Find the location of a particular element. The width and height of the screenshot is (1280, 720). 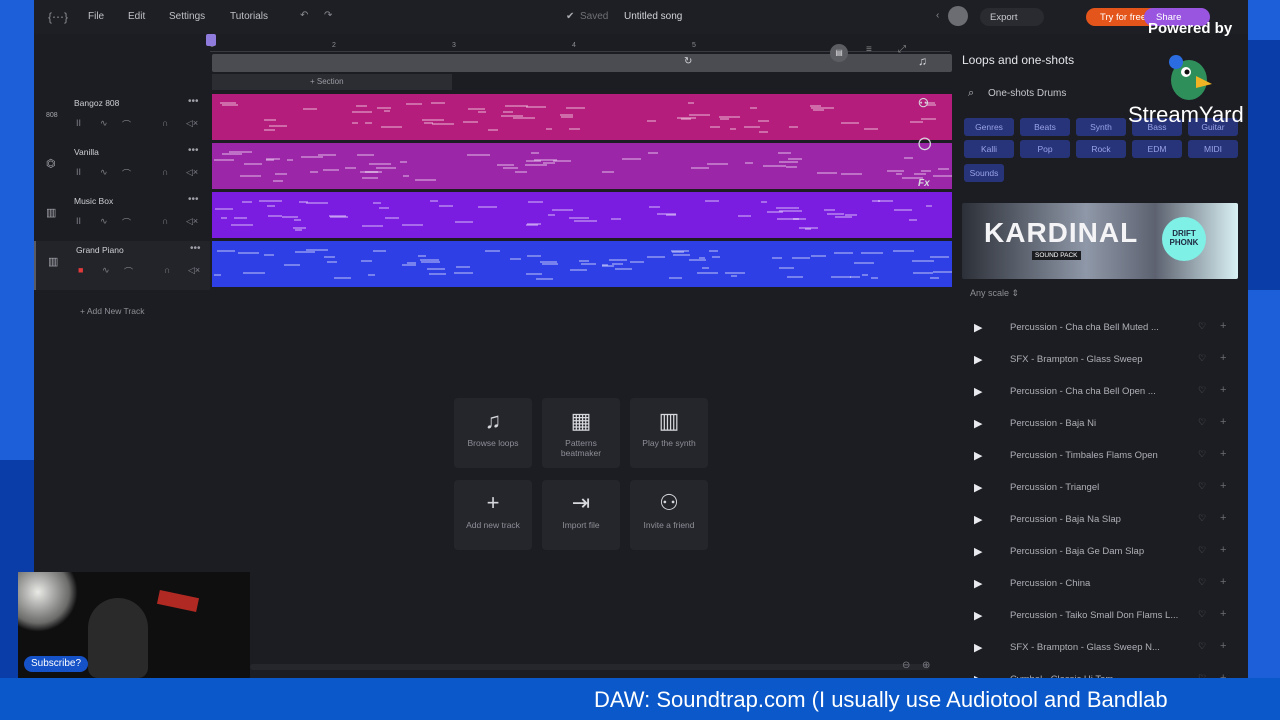

track-header: Vanilla ⏣ ••• II ∿ ⌒ ∩ ◁× is located at coordinates (122, 167).